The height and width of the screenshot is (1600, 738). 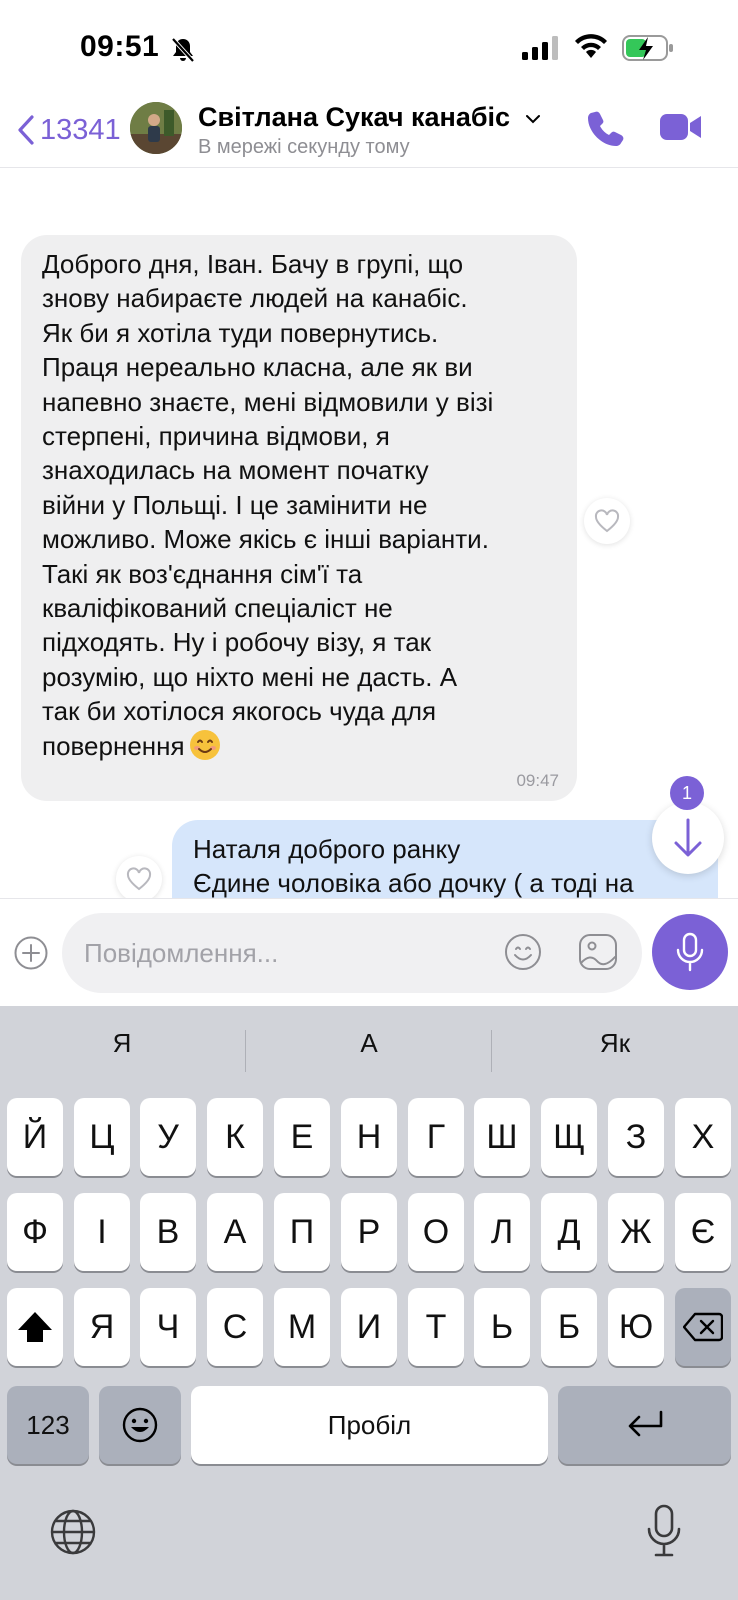 I want to click on numbers-key: 123, so click(x=48, y=1425).